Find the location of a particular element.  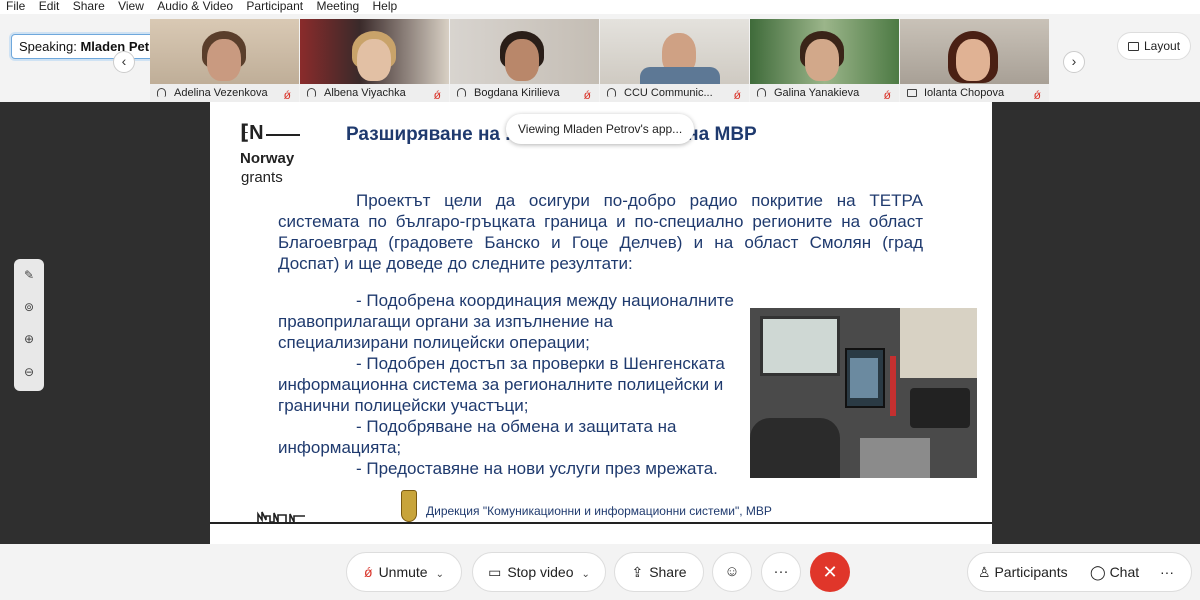

share-button: ⇪ Share is located at coordinates (659, 572).